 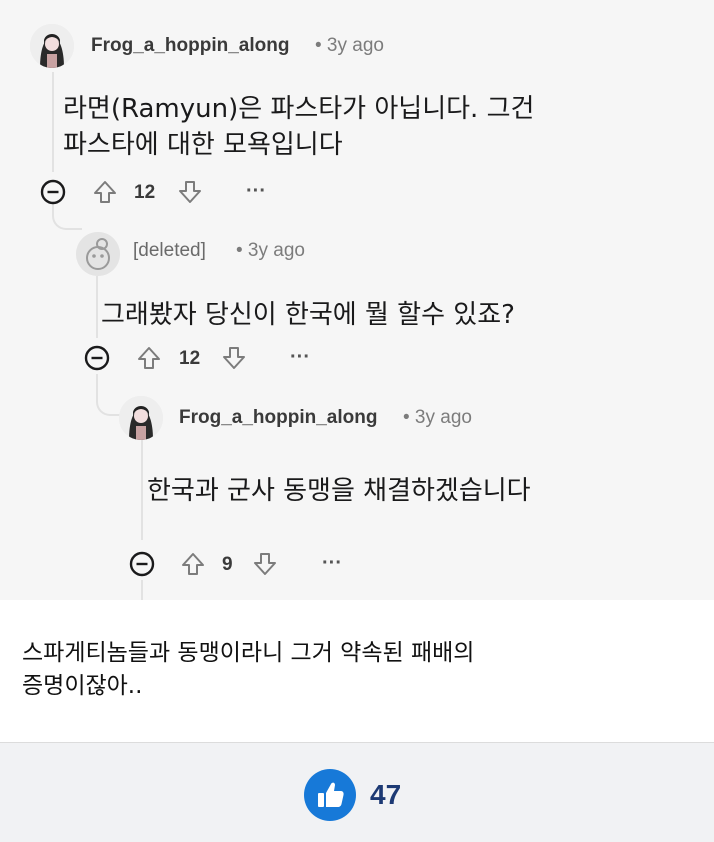 I want to click on caption-line: 스파게티놈들과 동맹이라니 그거 약속된 패배의, so click(x=248, y=653).